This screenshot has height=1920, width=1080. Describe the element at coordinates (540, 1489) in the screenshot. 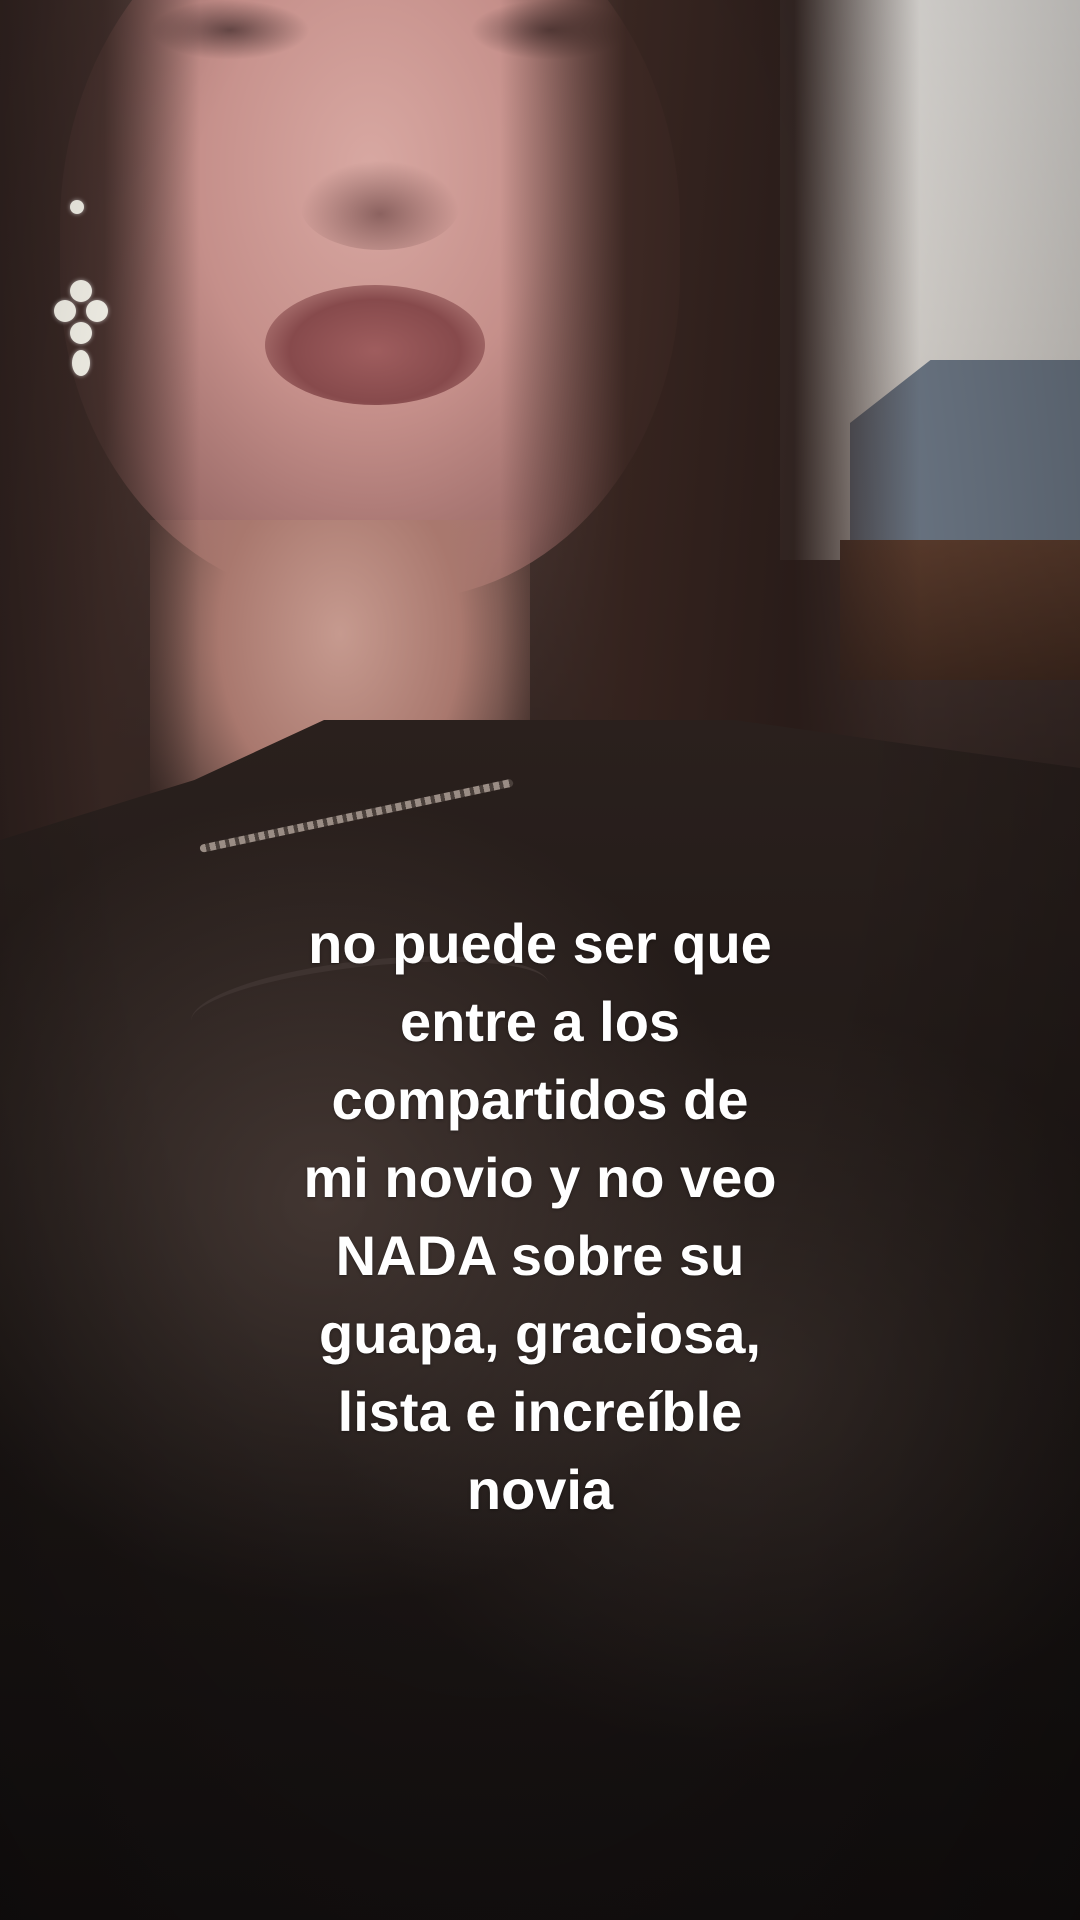

I see `caption-line: novia` at that location.